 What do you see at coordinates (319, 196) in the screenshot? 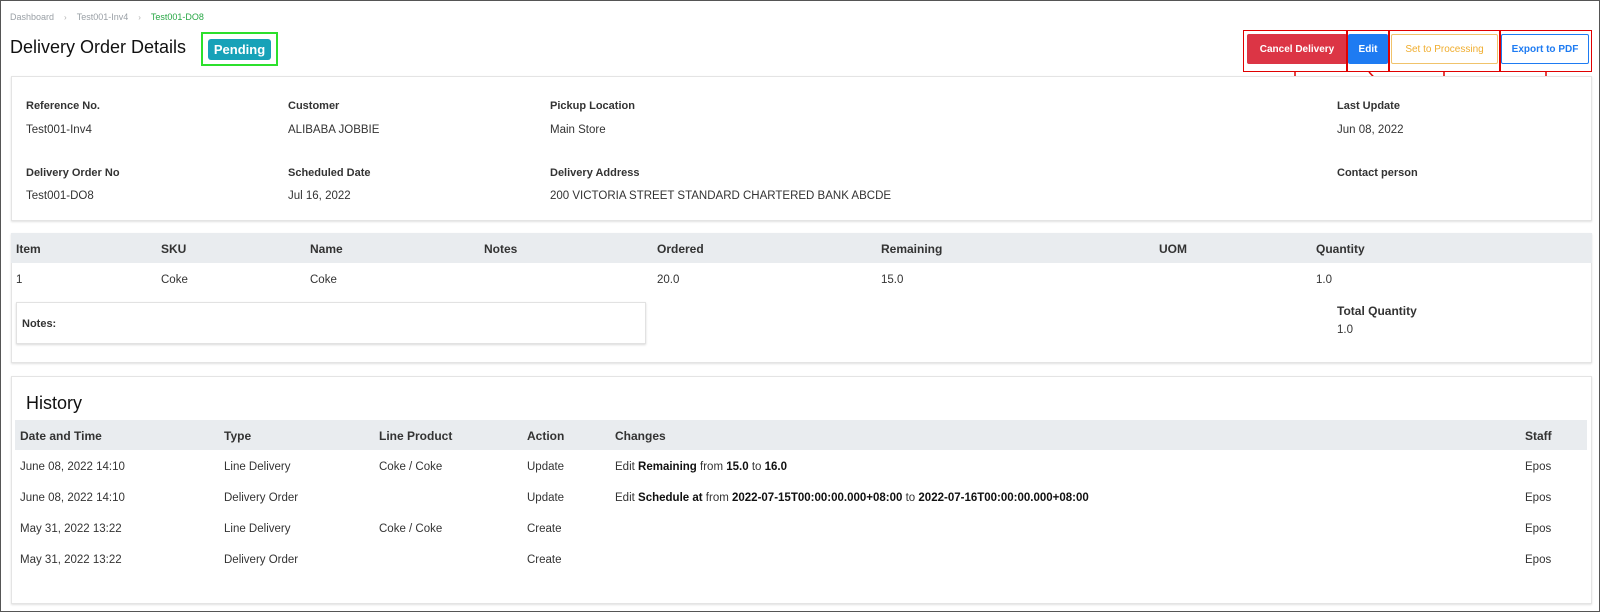
I see `scheduled-date-value: Jul 16, 2022` at bounding box center [319, 196].